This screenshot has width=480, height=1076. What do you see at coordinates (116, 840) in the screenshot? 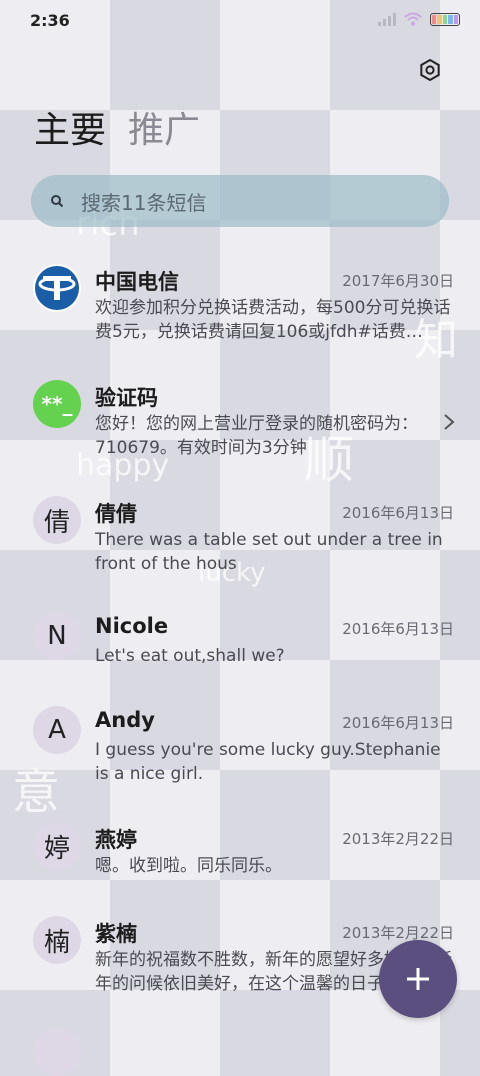
I see `sender-name: 燕婷` at bounding box center [116, 840].